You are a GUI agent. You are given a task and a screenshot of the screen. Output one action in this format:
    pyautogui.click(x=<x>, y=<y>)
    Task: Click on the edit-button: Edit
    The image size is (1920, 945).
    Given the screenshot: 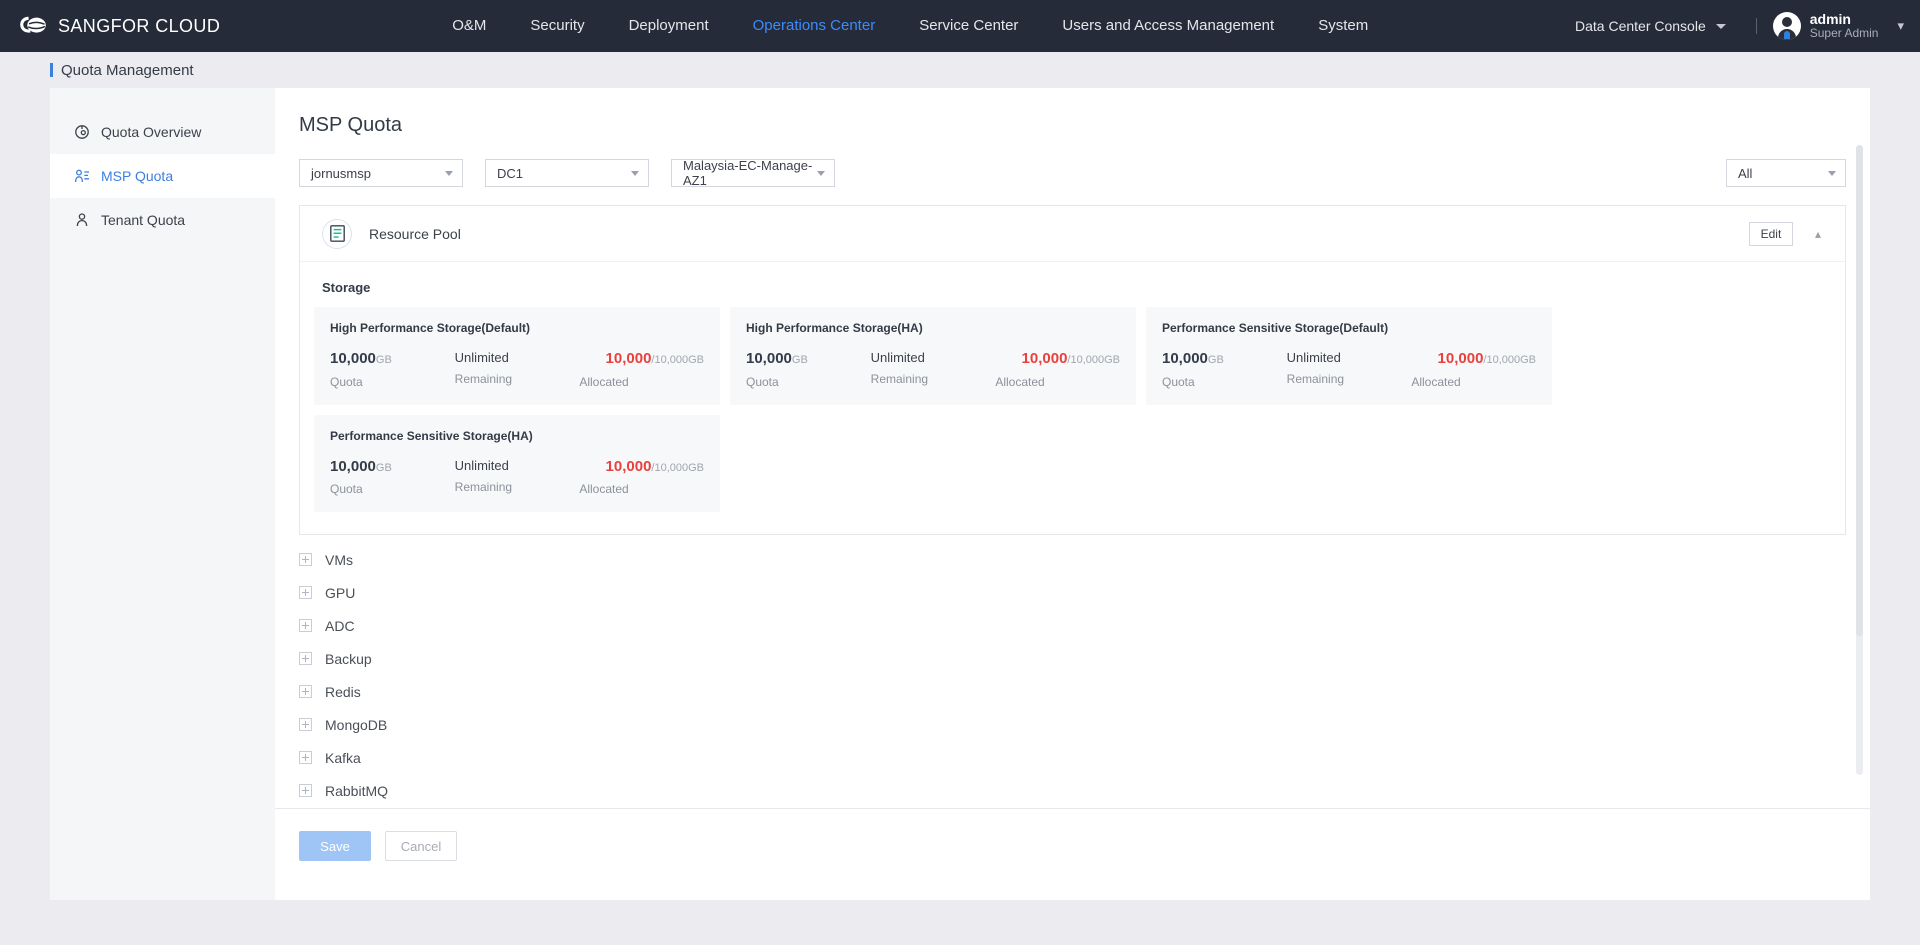 What is the action you would take?
    pyautogui.click(x=1770, y=233)
    